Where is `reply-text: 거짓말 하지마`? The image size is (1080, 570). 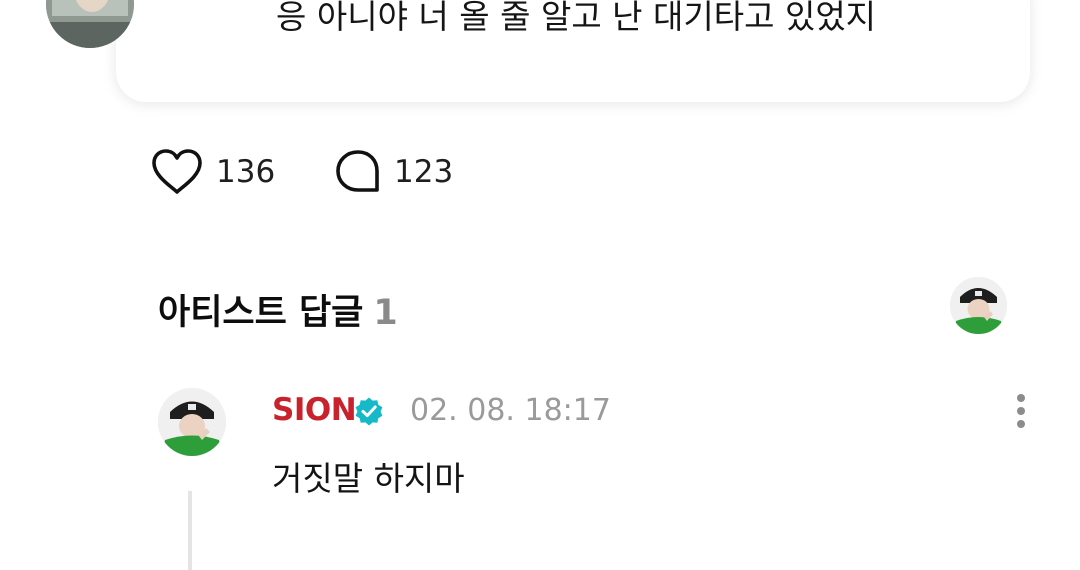 reply-text: 거짓말 하지마 is located at coordinates (368, 478).